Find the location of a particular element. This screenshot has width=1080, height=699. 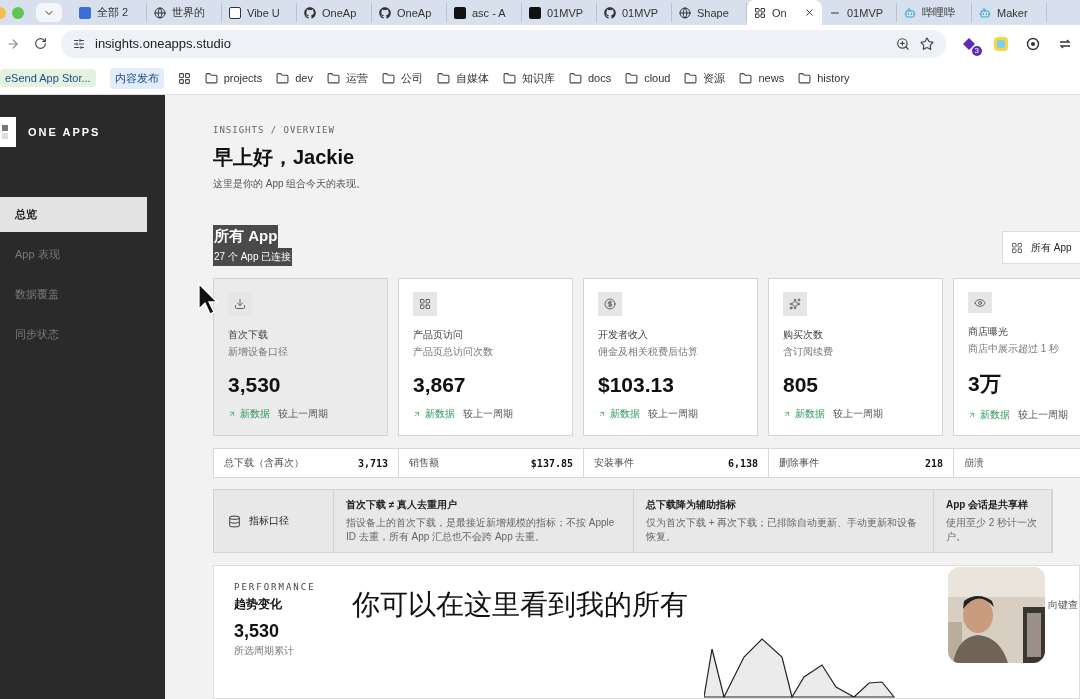

trend-up-icon is located at coordinates (972, 415).